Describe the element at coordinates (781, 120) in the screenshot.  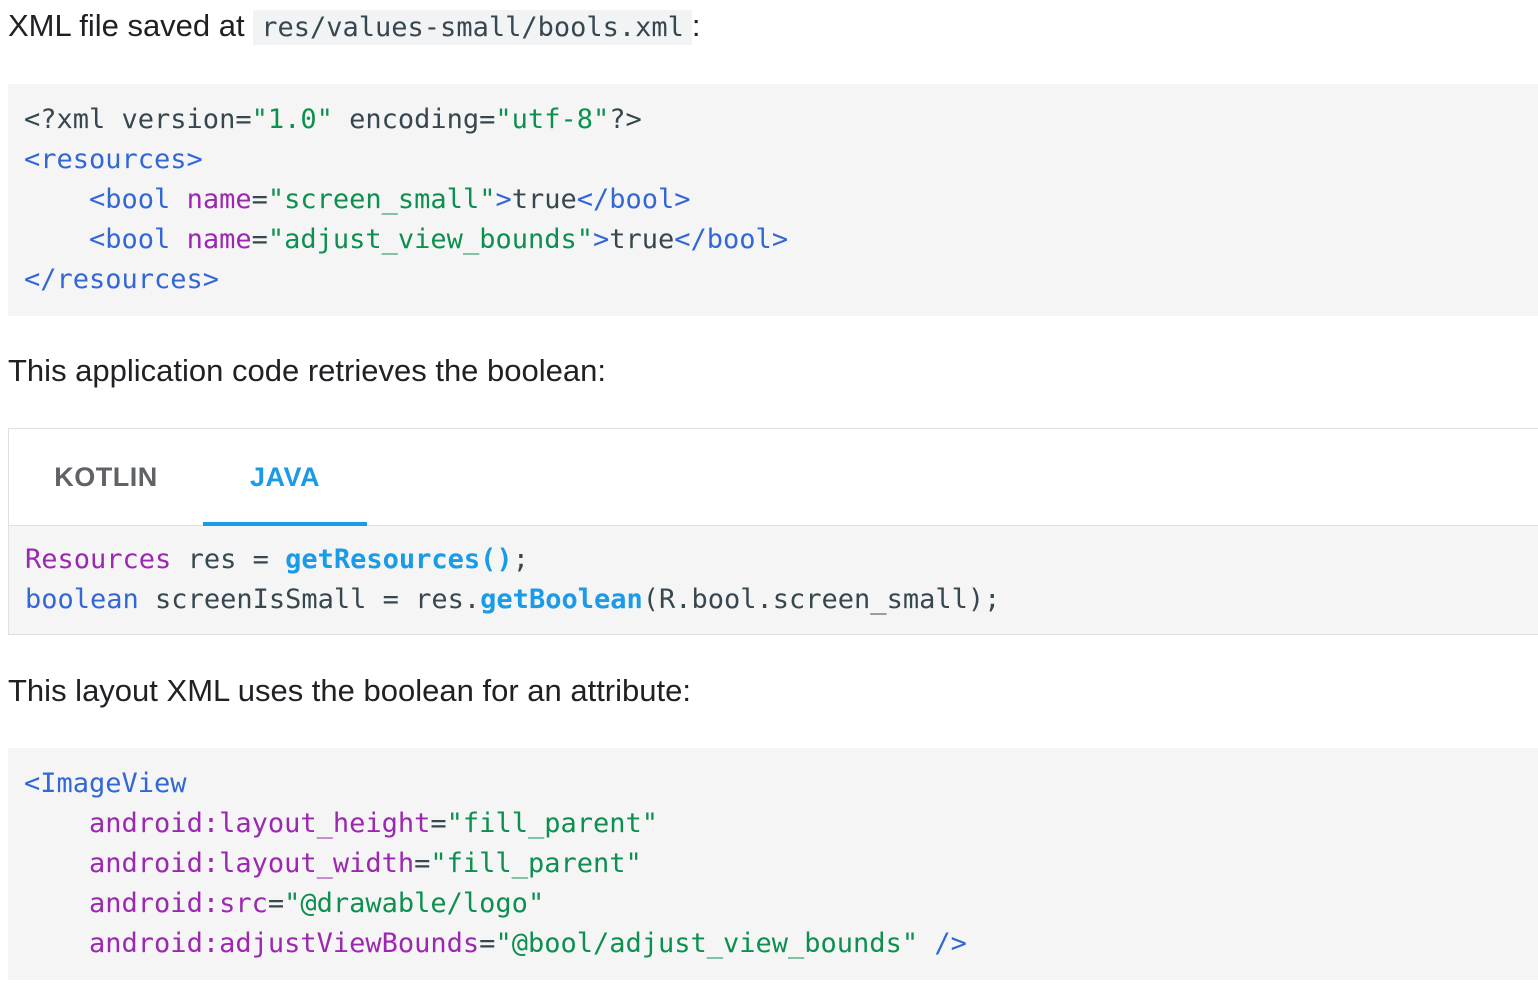
I see `code-line: <?xml version="1.0" encoding="utf-8"?>` at that location.